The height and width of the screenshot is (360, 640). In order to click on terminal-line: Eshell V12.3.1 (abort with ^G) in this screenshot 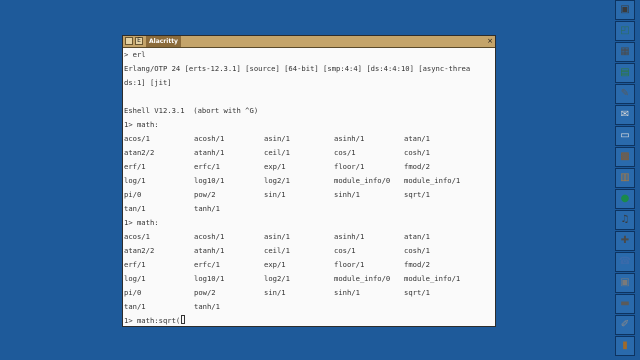, I will do `click(191, 110)`.